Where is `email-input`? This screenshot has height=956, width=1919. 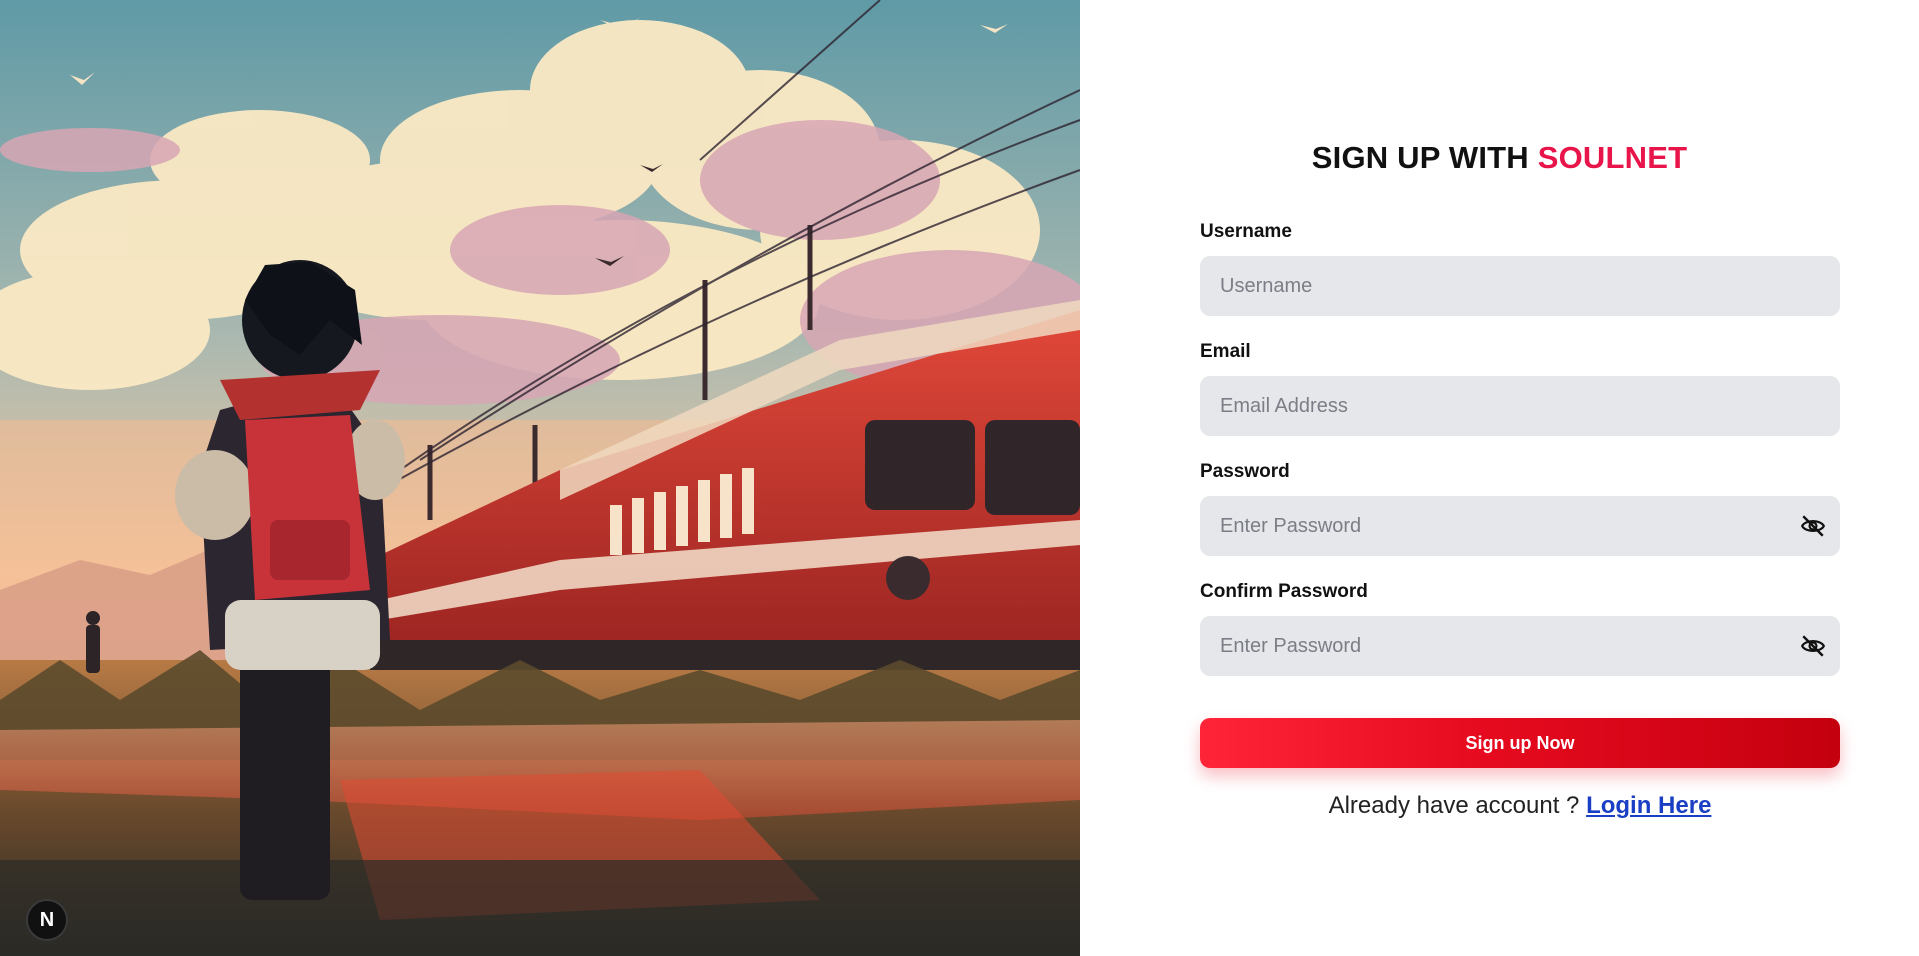
email-input is located at coordinates (1520, 406).